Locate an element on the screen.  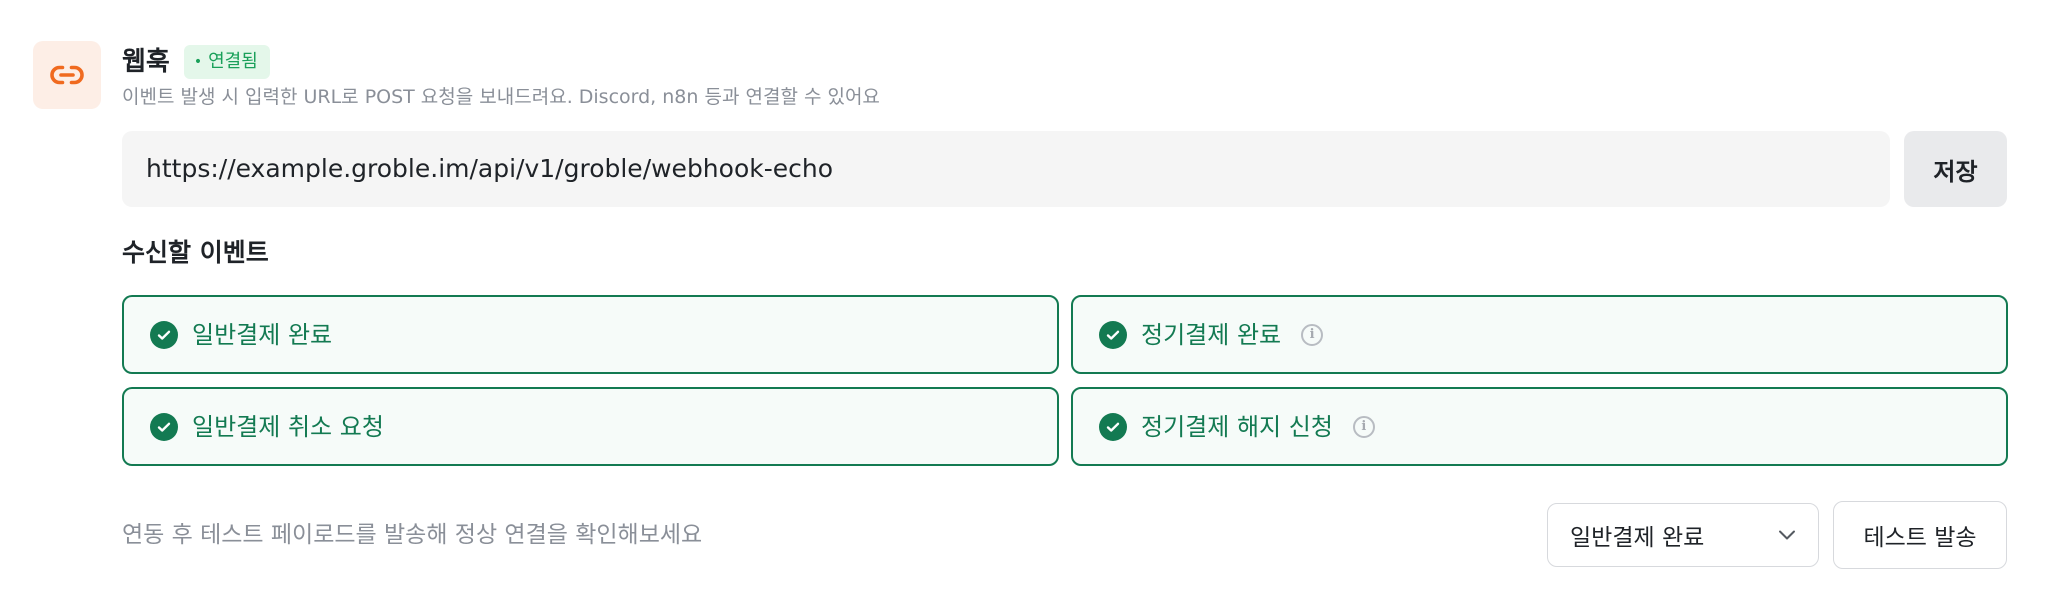
event-label: 정기결제 완료 is located at coordinates (1211, 334).